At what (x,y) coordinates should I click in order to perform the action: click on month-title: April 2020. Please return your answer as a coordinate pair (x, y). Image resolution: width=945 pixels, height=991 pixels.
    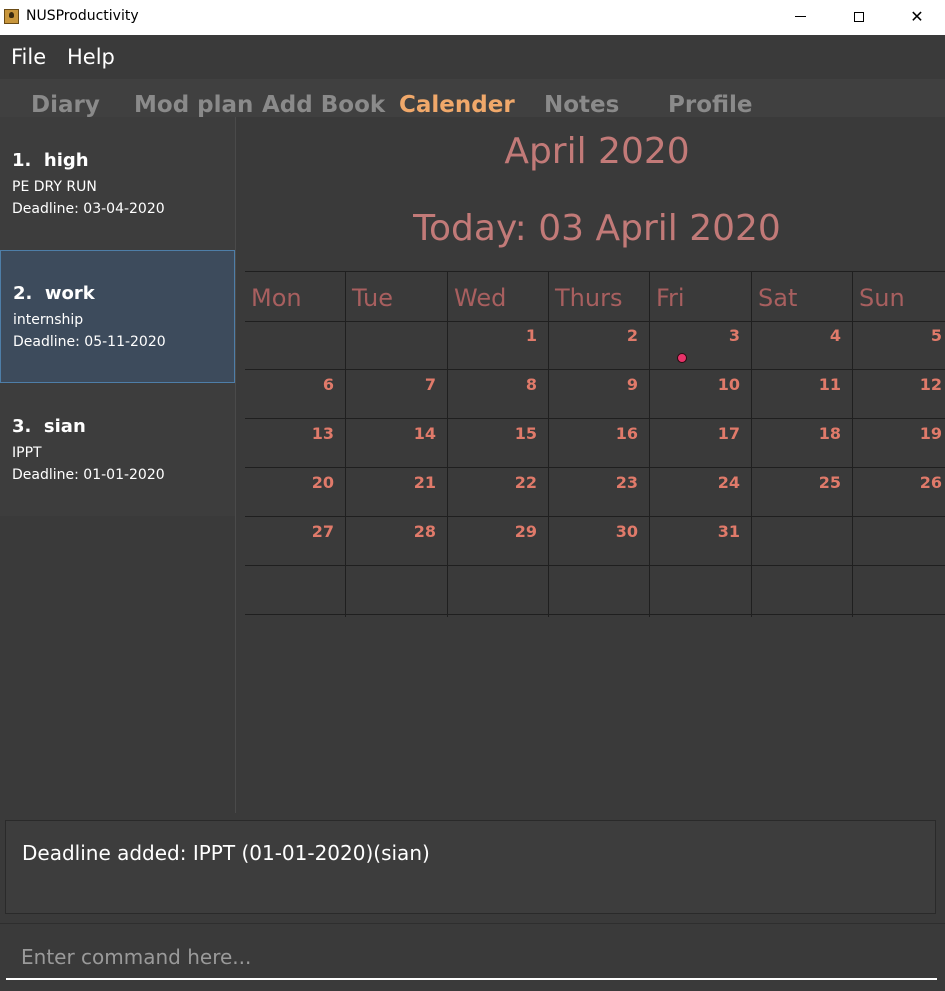
    Looking at the image, I should click on (597, 151).